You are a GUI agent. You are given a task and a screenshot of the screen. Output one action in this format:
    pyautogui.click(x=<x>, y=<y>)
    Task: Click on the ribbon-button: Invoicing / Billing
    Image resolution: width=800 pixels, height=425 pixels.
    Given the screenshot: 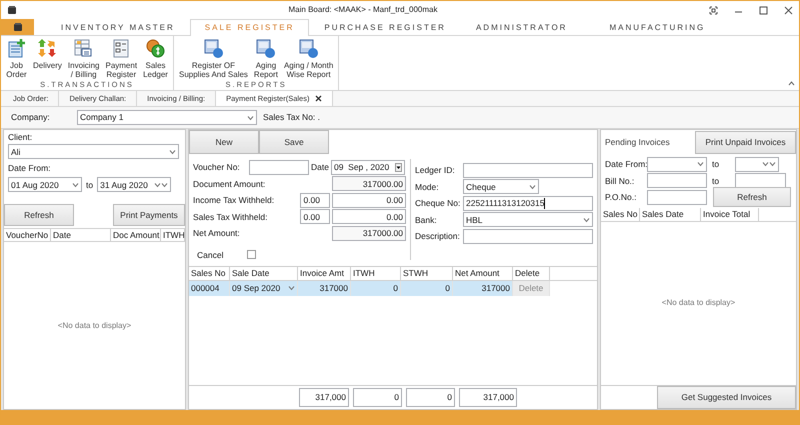 What is the action you would take?
    pyautogui.click(x=83, y=58)
    